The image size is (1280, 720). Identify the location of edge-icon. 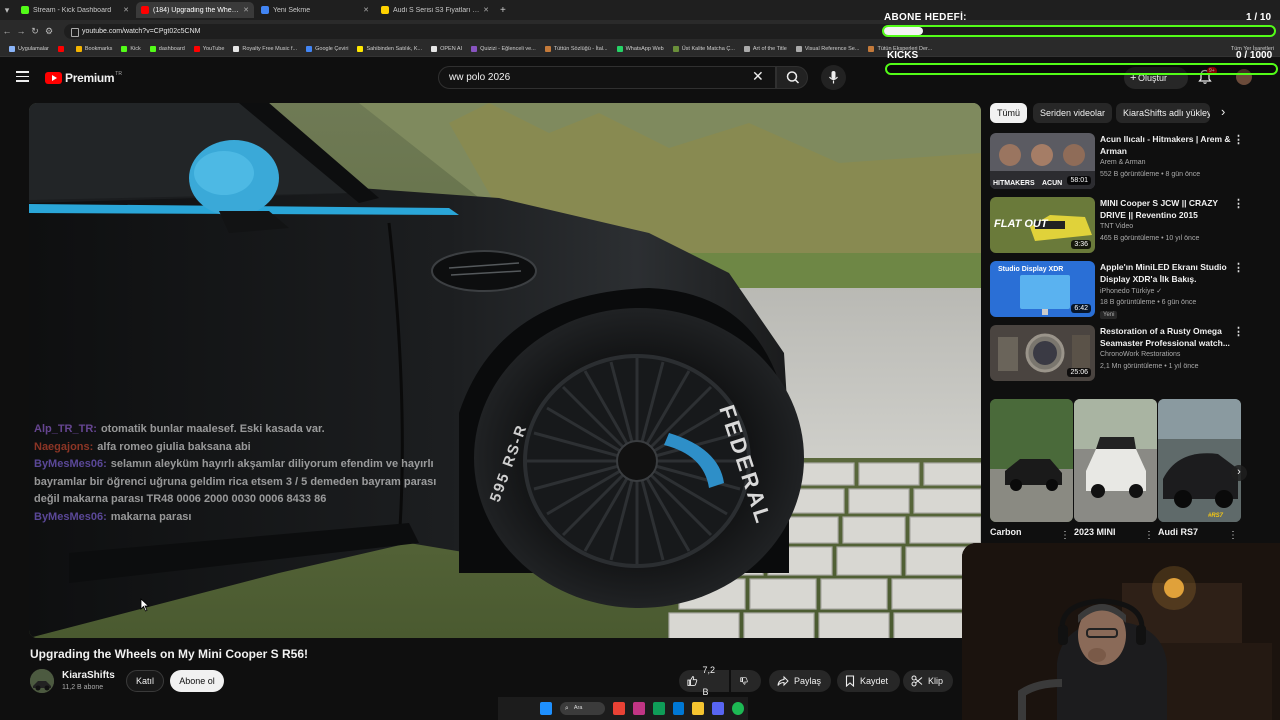
(658, 708).